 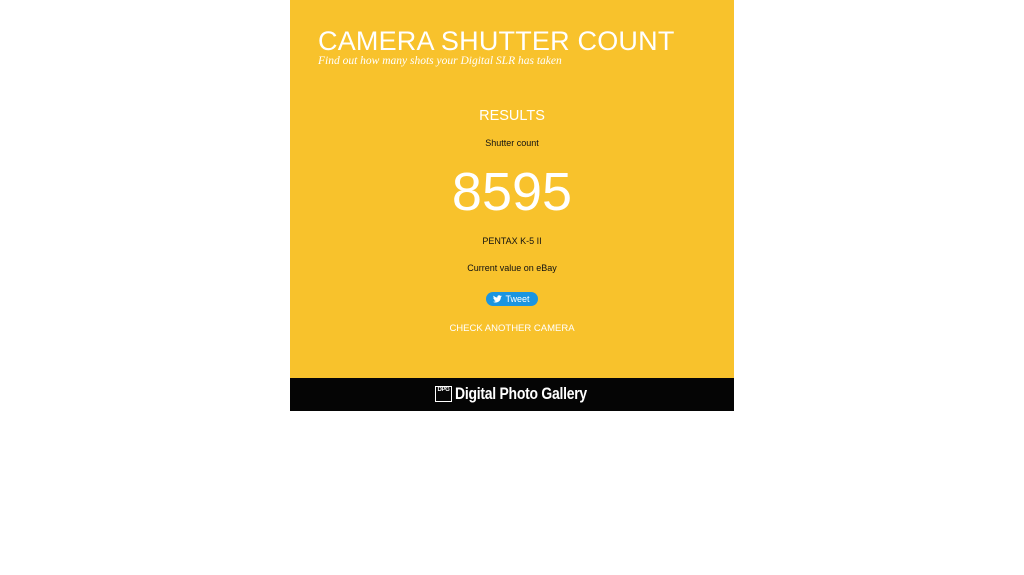 I want to click on twitter-bird-icon, so click(x=498, y=299).